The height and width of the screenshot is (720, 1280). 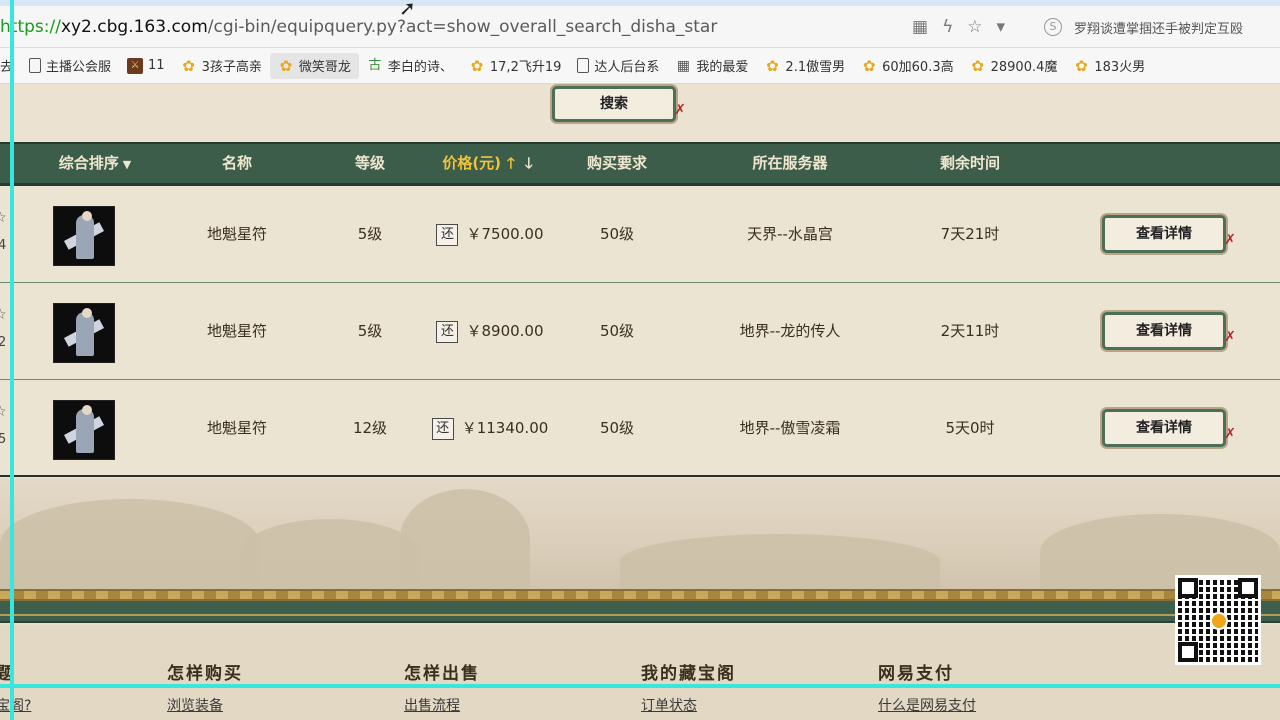 I want to click on bookmark-label: 我的最爱, so click(x=722, y=67).